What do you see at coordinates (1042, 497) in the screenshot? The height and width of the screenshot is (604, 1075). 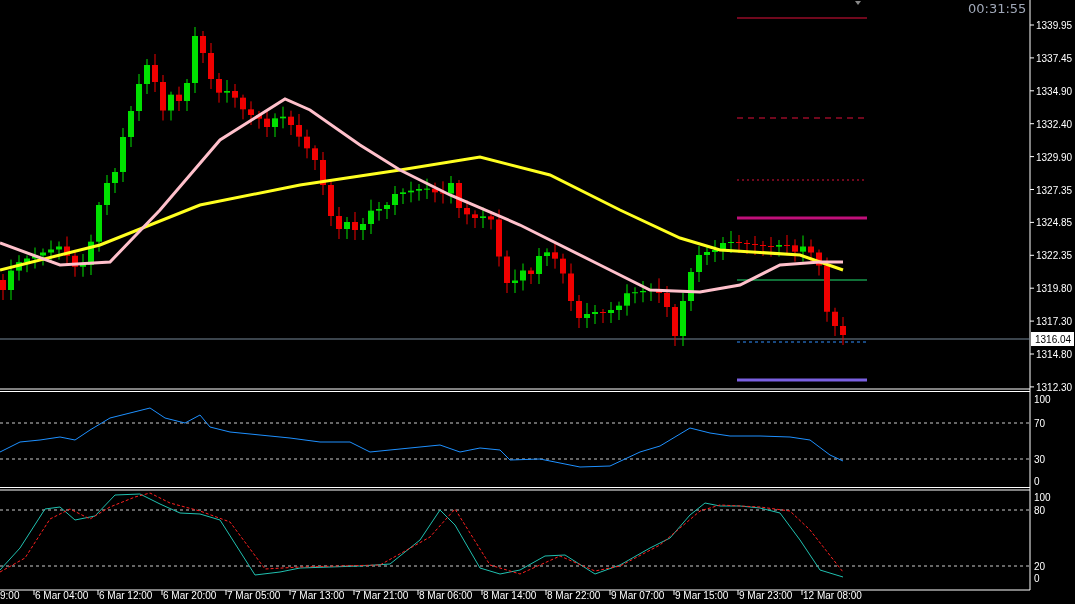 I see `stochastic-axis-label: 100` at bounding box center [1042, 497].